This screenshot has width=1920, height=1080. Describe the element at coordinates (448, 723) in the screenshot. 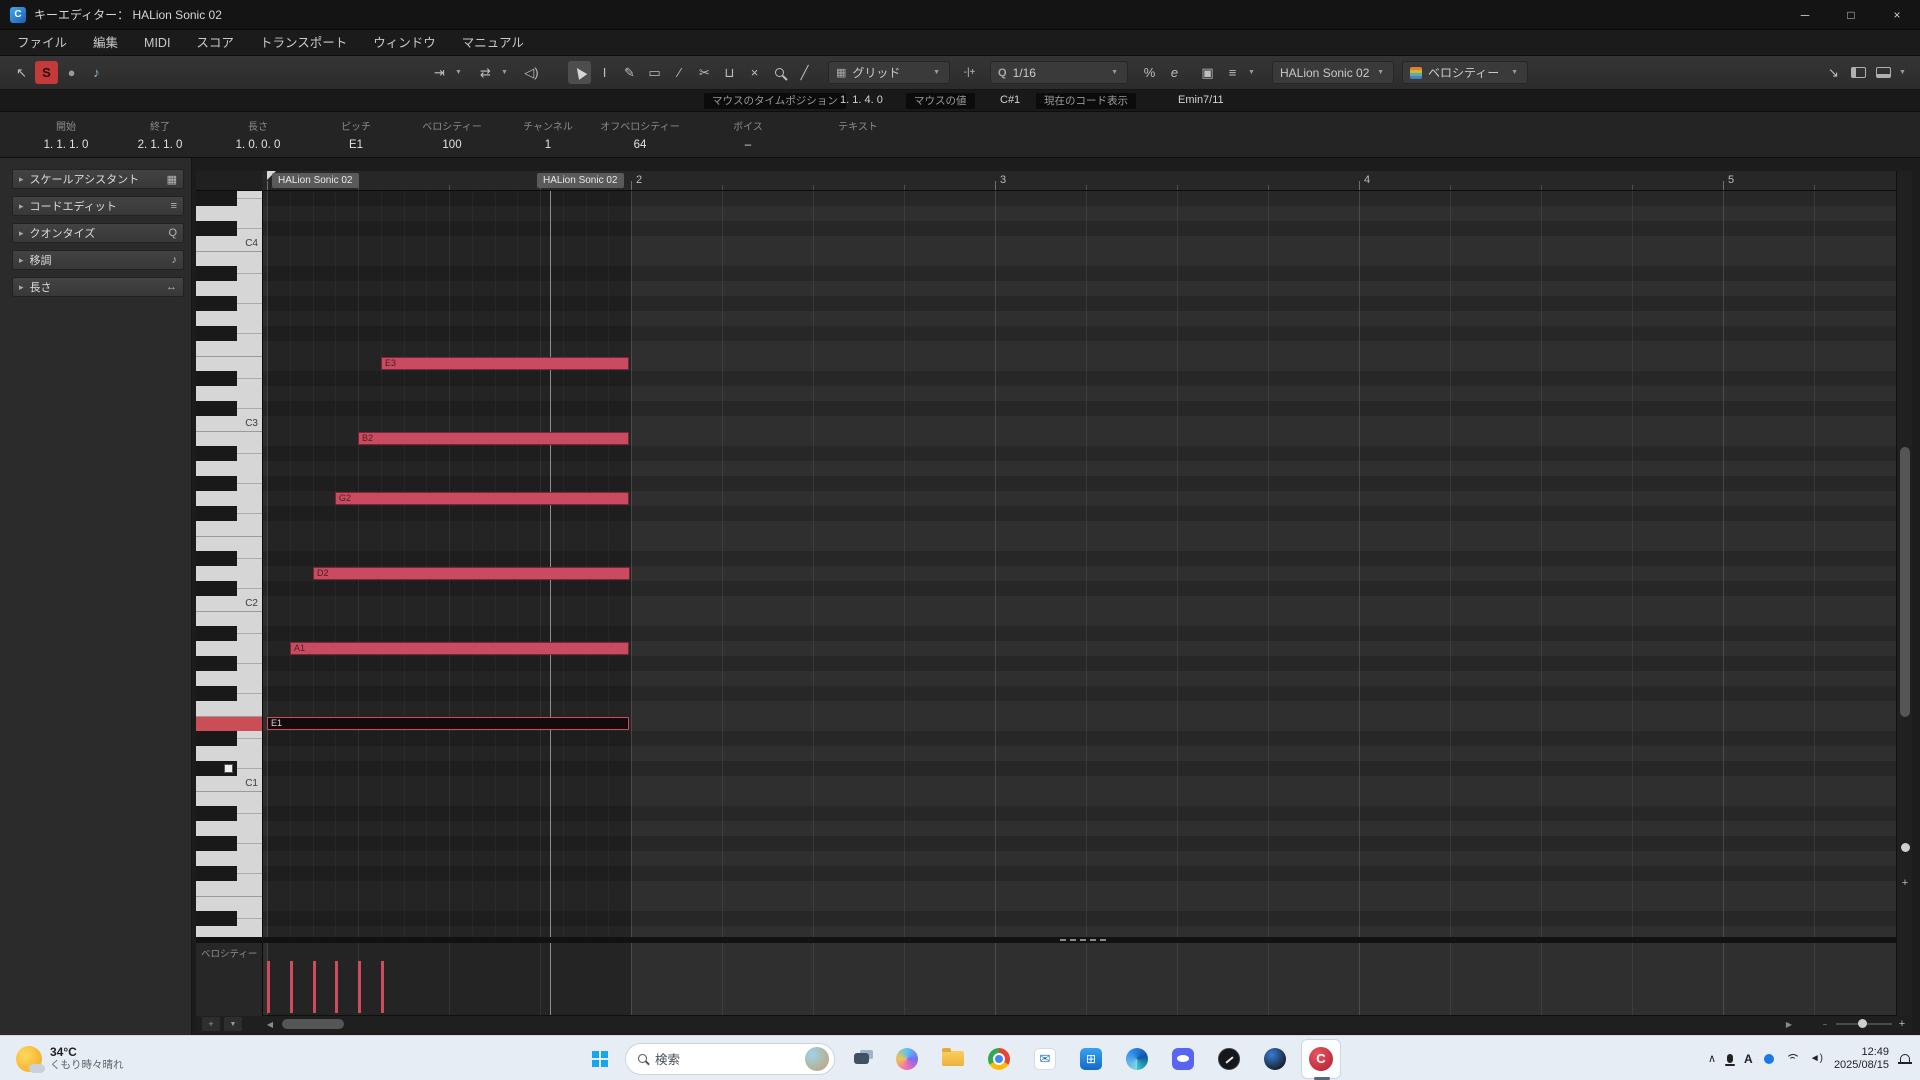

I see `midi-note: E1` at that location.